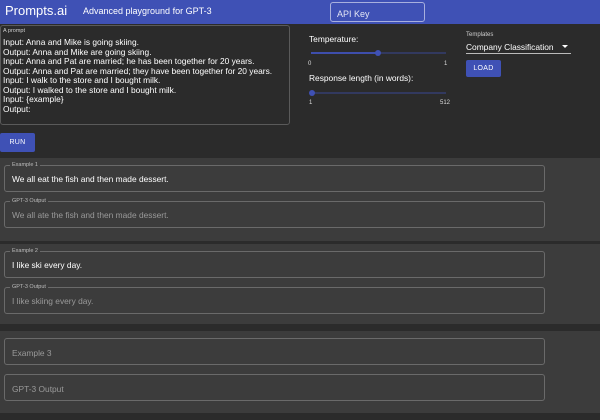  Describe the element at coordinates (274, 387) in the screenshot. I see `gpt3-output-field: GPT-3 Output` at that location.